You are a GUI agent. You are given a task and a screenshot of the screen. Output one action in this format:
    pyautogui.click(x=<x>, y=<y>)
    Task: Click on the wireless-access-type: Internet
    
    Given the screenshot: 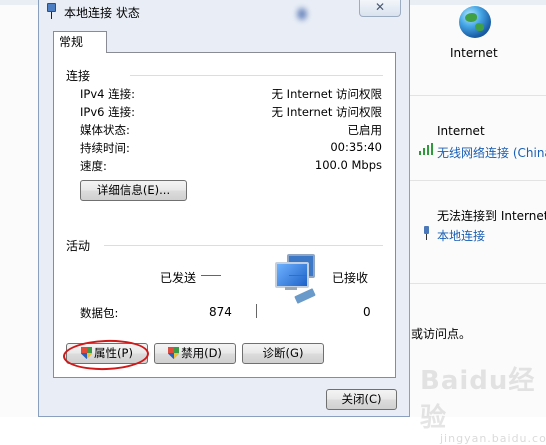 What is the action you would take?
    pyautogui.click(x=461, y=131)
    